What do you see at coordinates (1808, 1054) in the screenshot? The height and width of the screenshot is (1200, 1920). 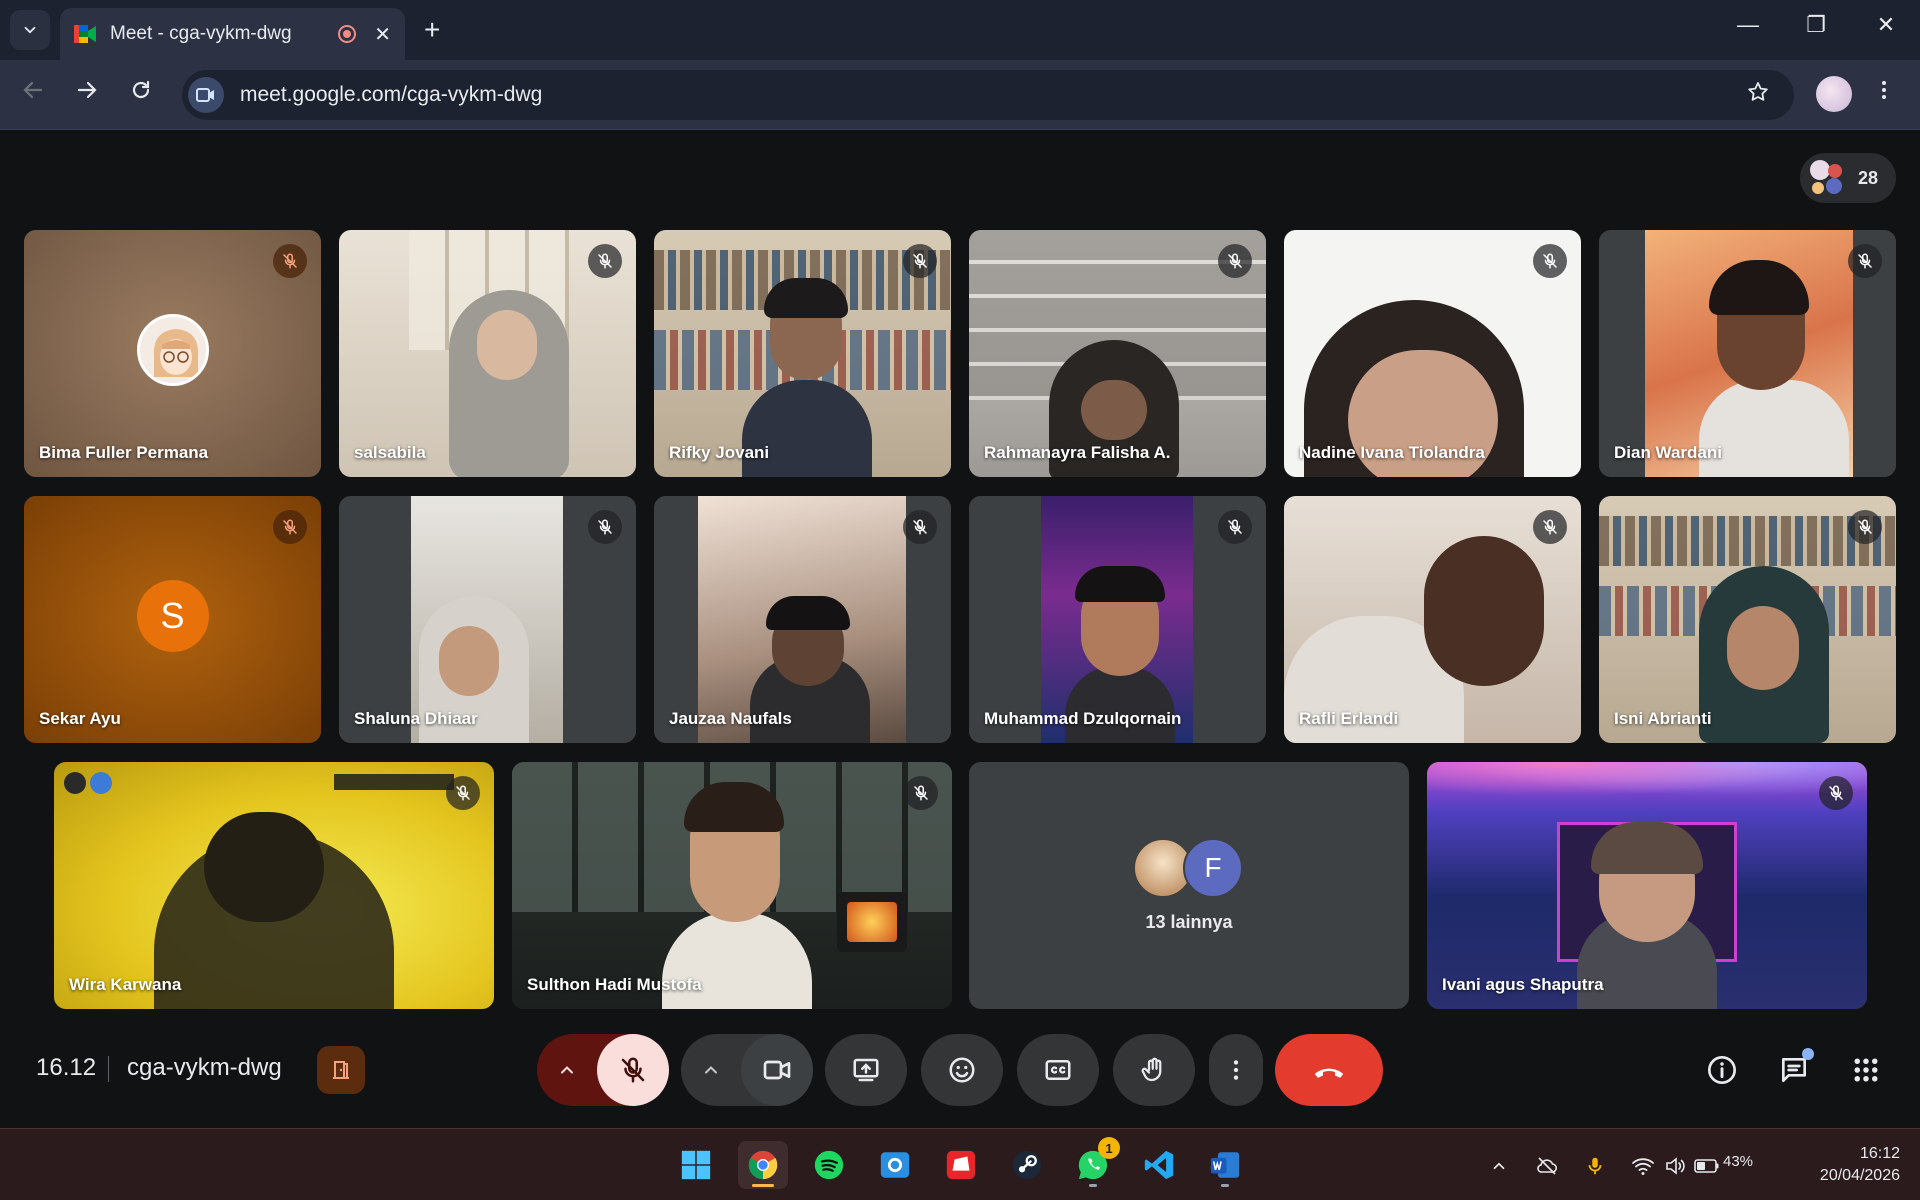 I see `unread-dot` at bounding box center [1808, 1054].